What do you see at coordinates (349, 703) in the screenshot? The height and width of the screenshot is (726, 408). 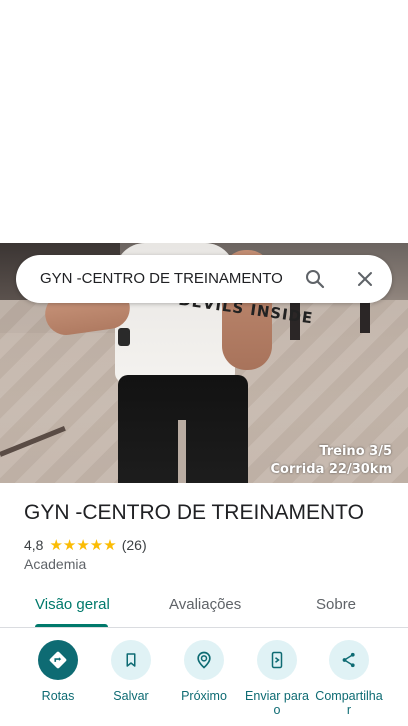 I see `share-label: Compartilhar` at bounding box center [349, 703].